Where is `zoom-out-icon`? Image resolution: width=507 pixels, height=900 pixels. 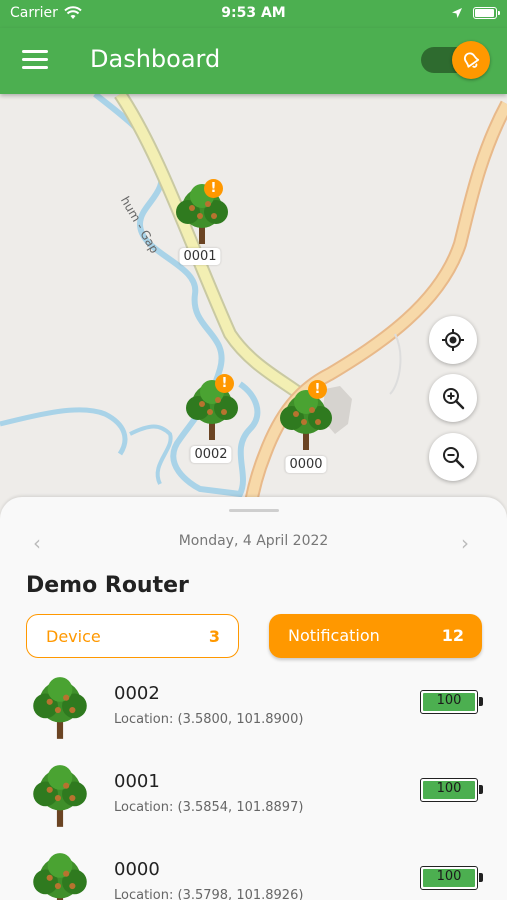 zoom-out-icon is located at coordinates (454, 458).